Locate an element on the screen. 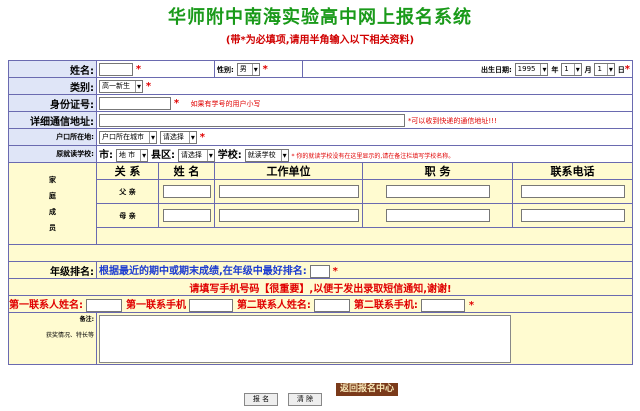 This screenshot has height=411, width=640. remark-textarea is located at coordinates (305, 338).